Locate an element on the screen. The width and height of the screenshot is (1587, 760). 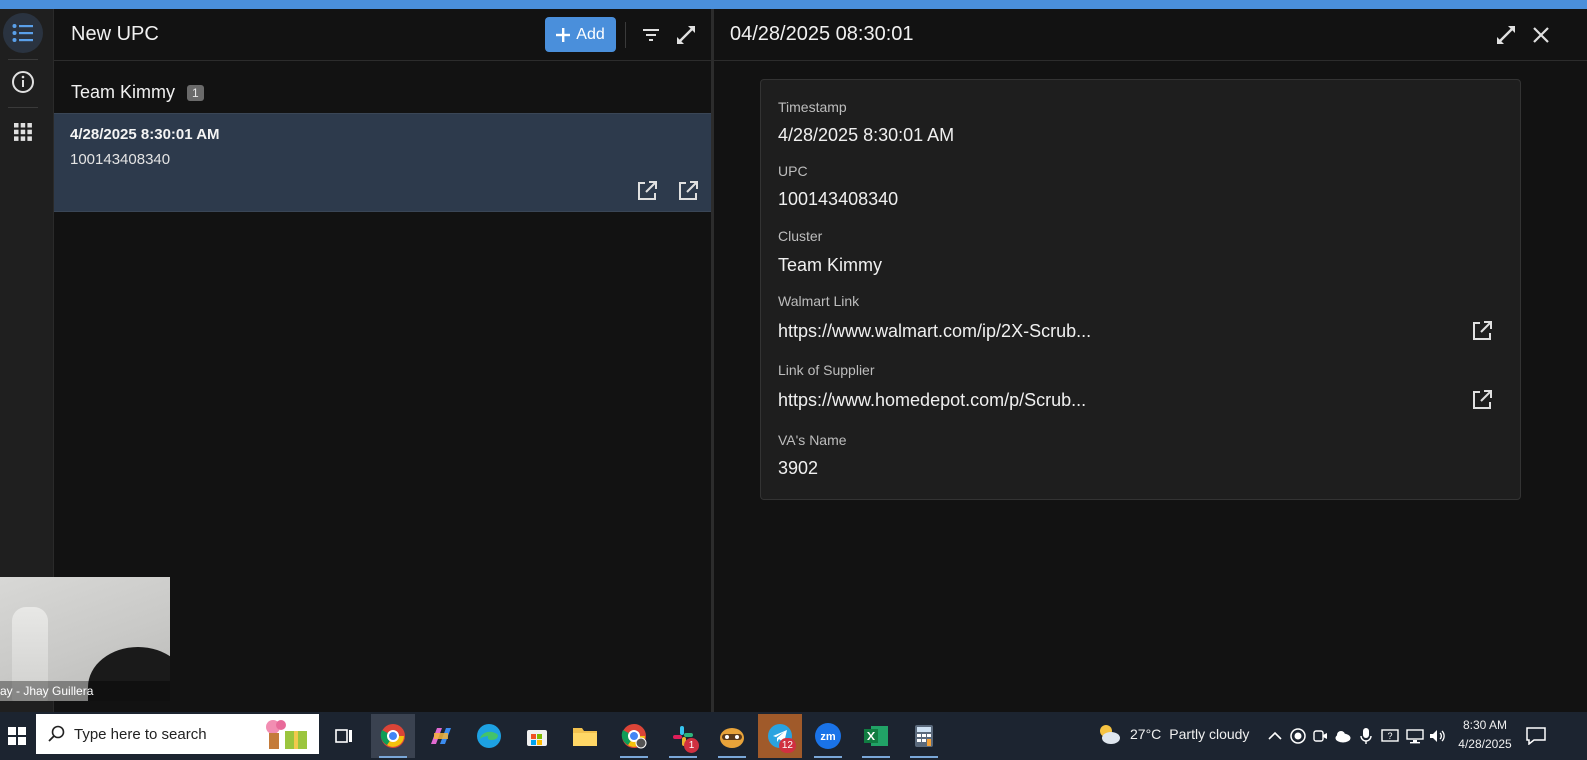
field-label-cluster: Cluster is located at coordinates (800, 236).